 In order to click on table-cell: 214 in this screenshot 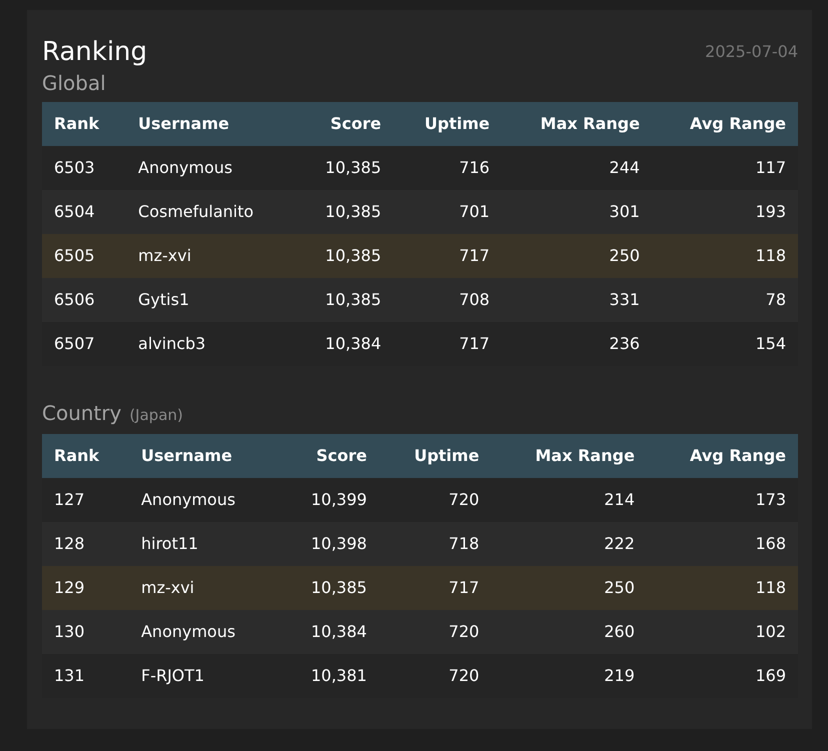, I will do `click(569, 500)`.